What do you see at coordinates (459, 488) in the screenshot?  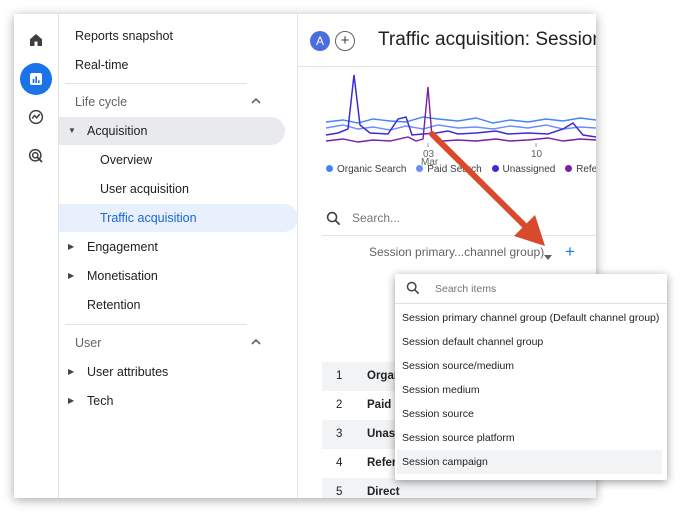 I see `table-row: 5 Direct` at bounding box center [459, 488].